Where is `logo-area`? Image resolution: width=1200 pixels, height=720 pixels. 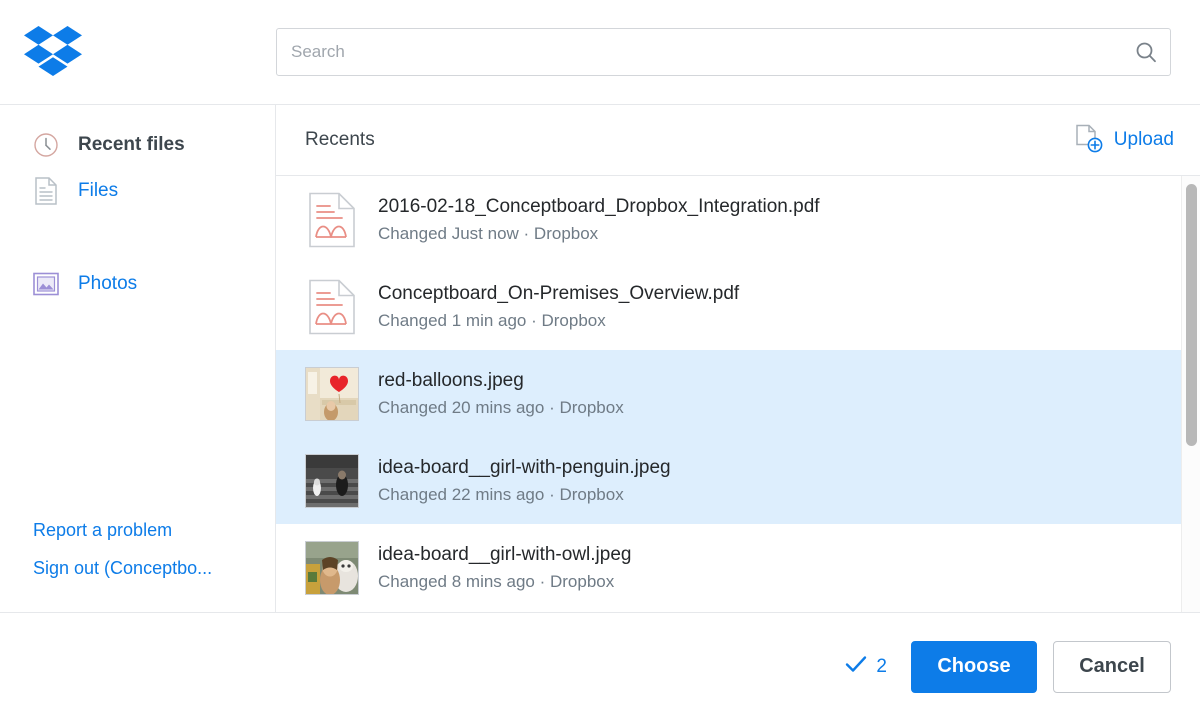 logo-area is located at coordinates (138, 52).